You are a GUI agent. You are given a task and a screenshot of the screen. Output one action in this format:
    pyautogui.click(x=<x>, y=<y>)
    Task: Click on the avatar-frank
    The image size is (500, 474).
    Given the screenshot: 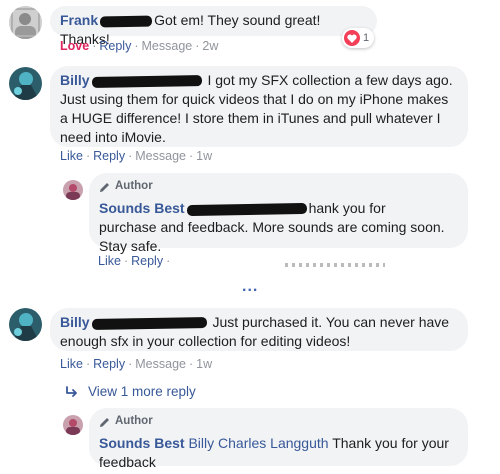 What is the action you would take?
    pyautogui.click(x=25, y=22)
    